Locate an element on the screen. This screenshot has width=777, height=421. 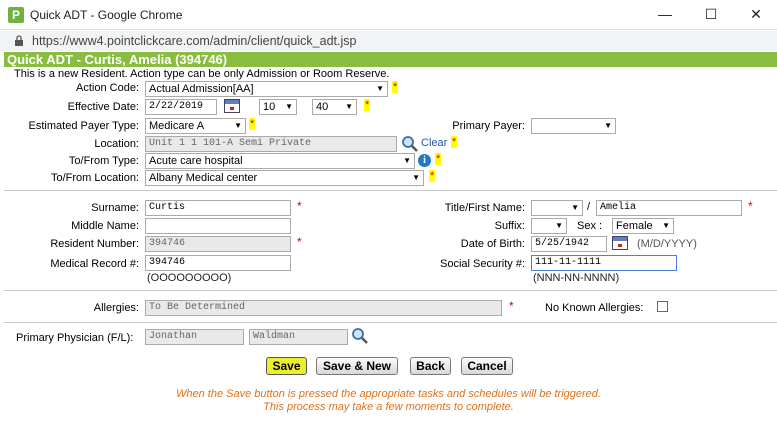
medical-record-label: Medical Record #: is located at coordinates (94, 264).